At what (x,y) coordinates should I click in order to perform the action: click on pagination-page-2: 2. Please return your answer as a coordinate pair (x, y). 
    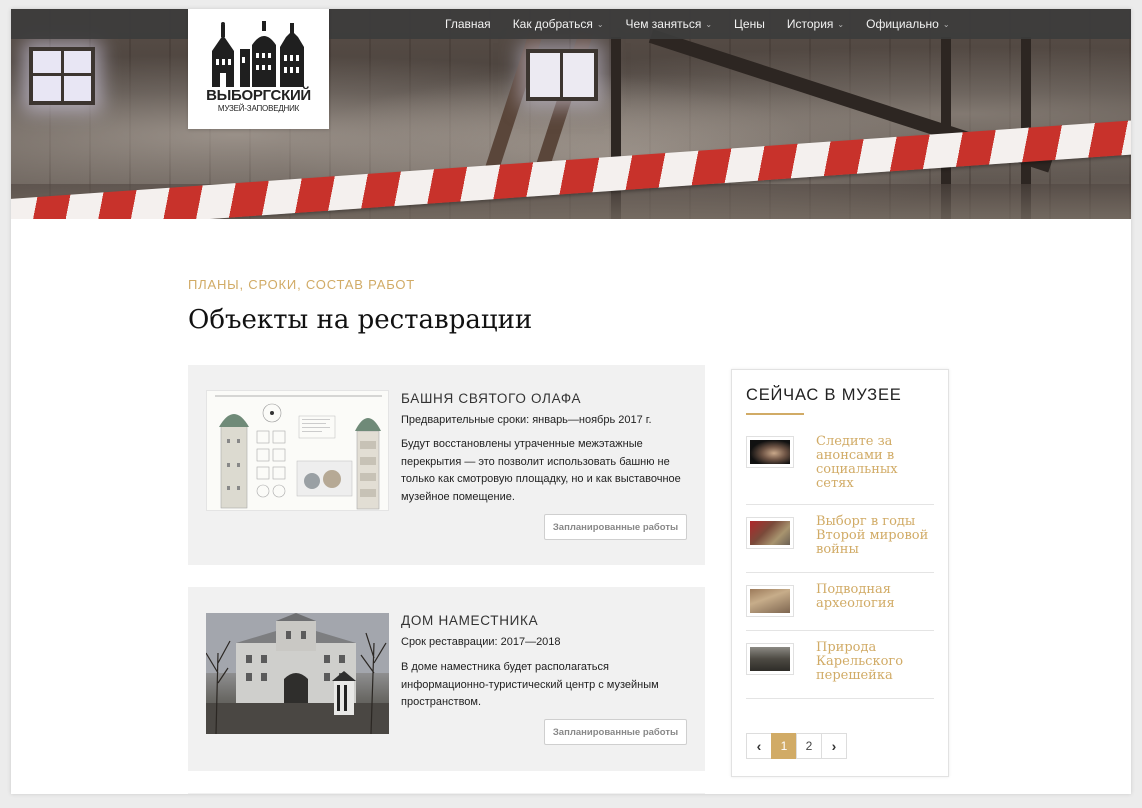
    Looking at the image, I should click on (809, 746).